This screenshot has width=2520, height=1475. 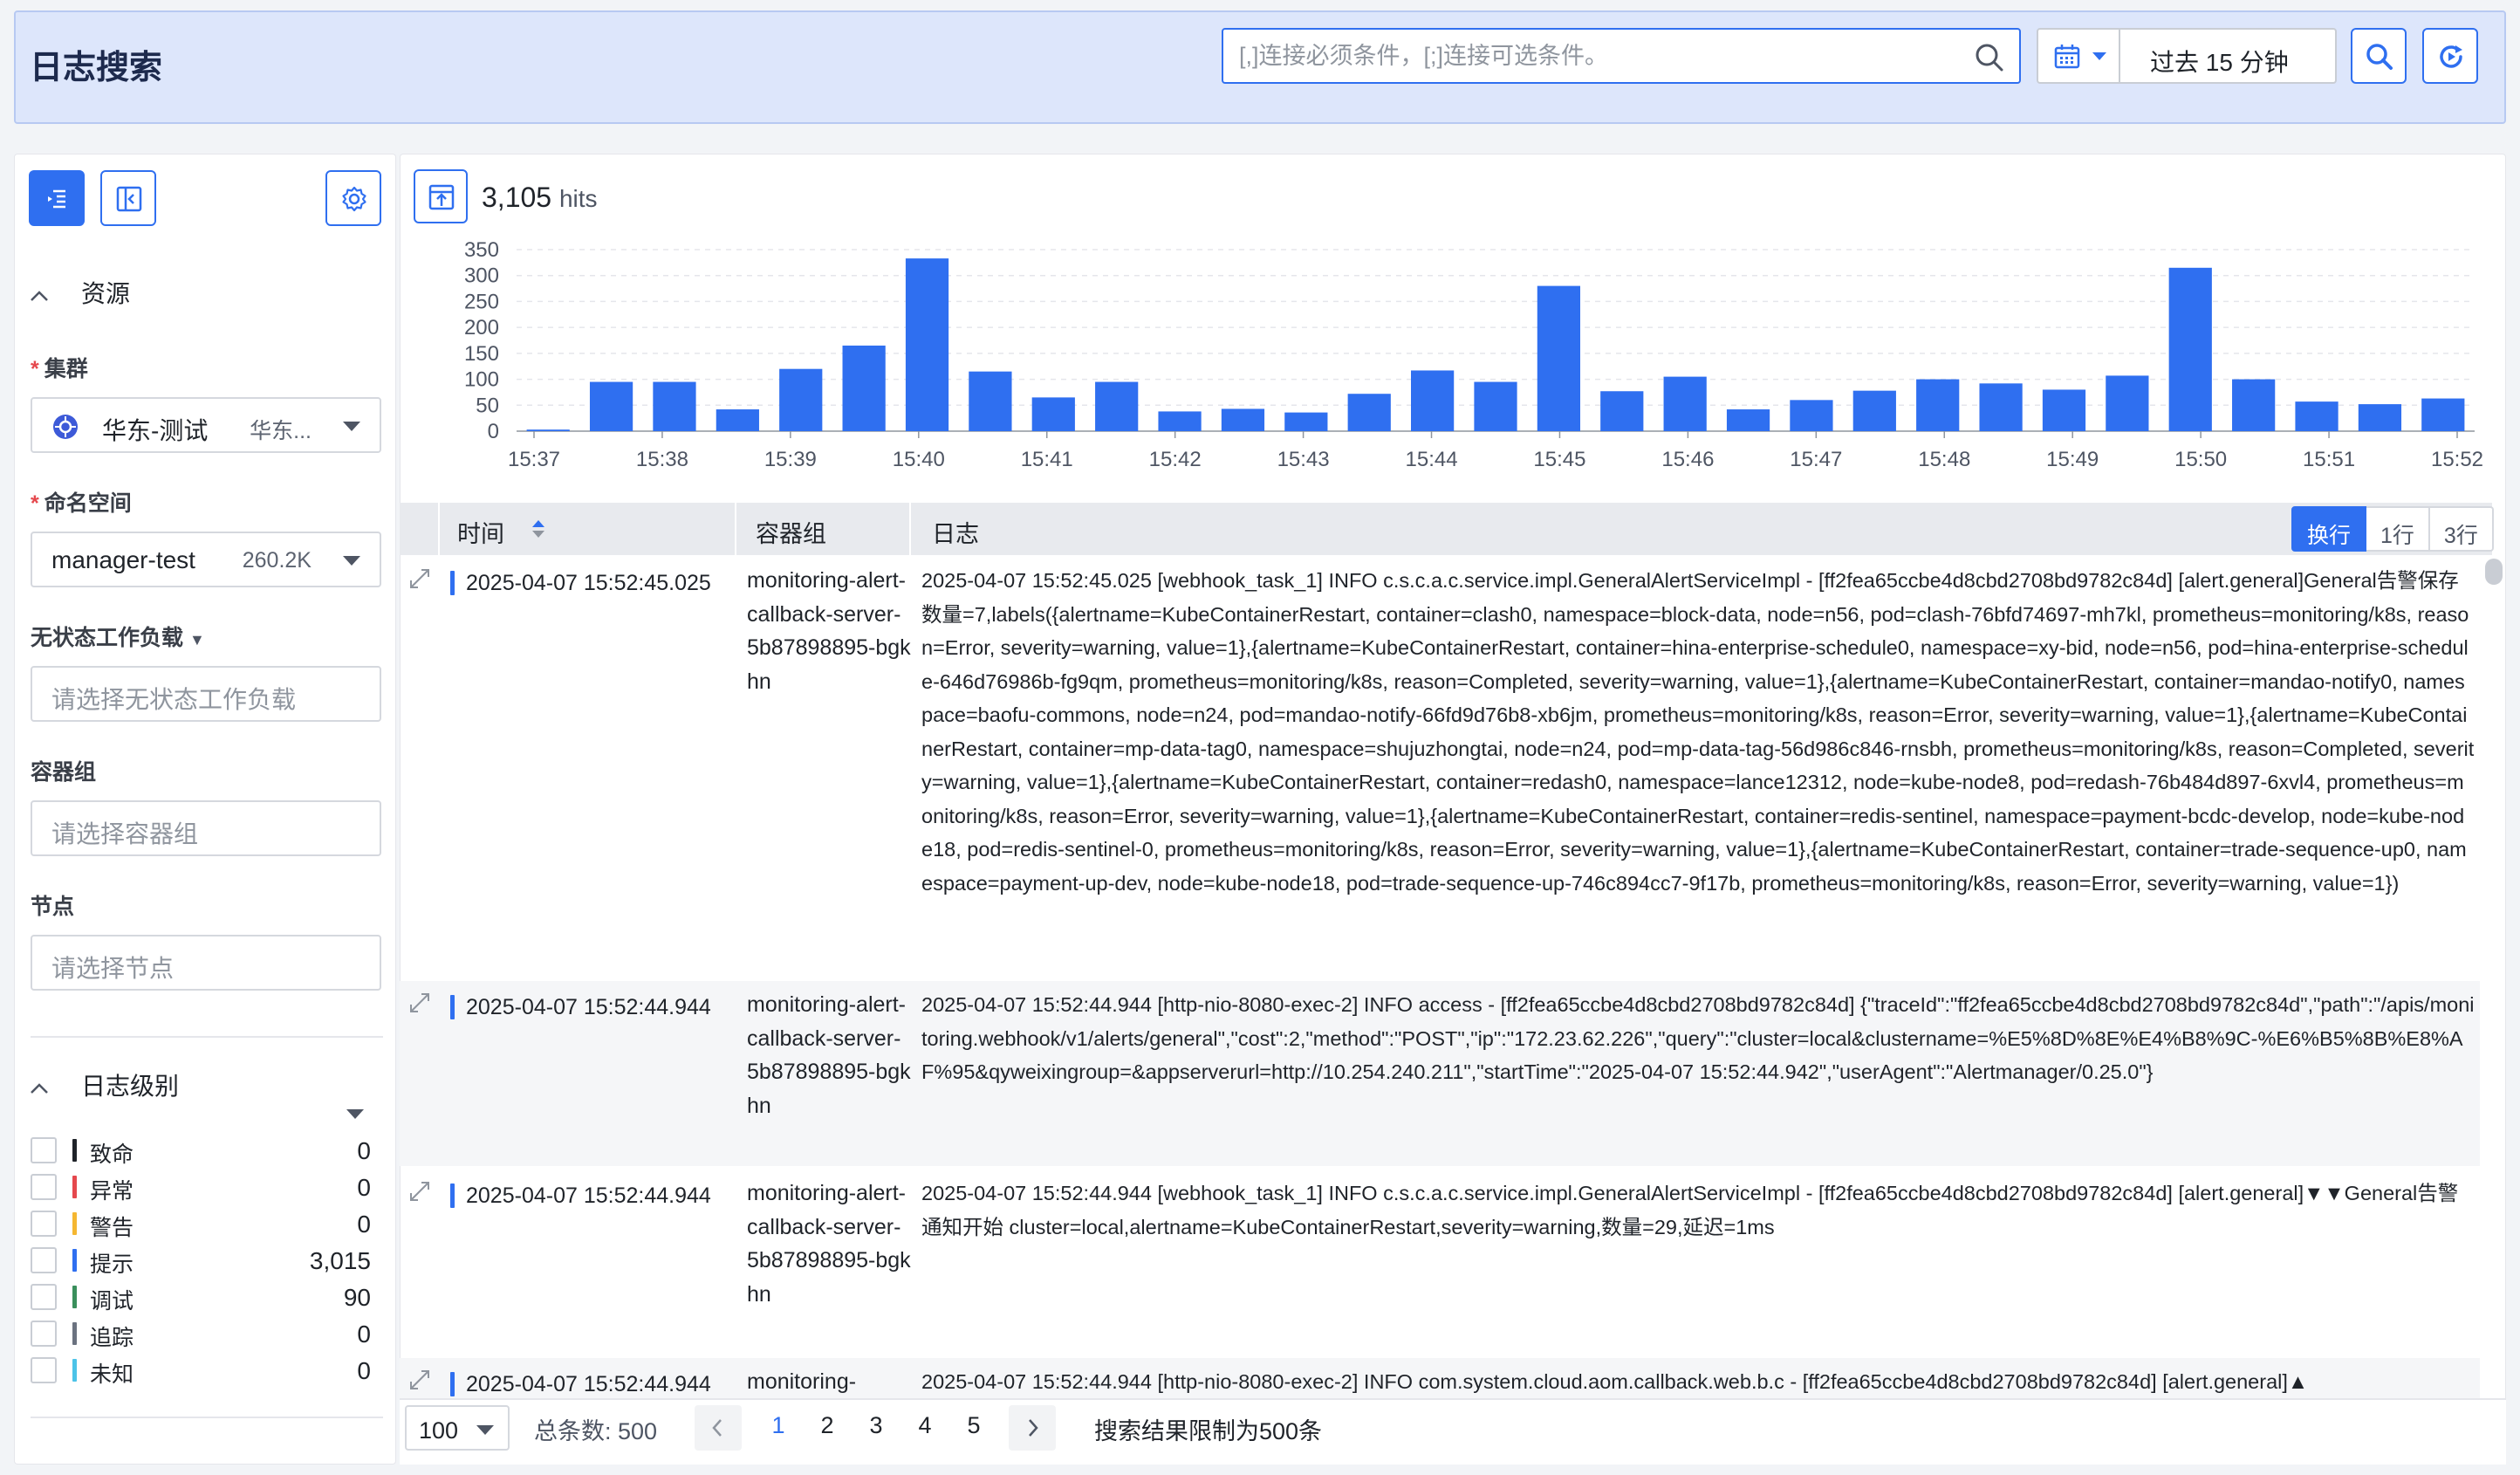 I want to click on panel-collapse-icon, so click(x=129, y=199).